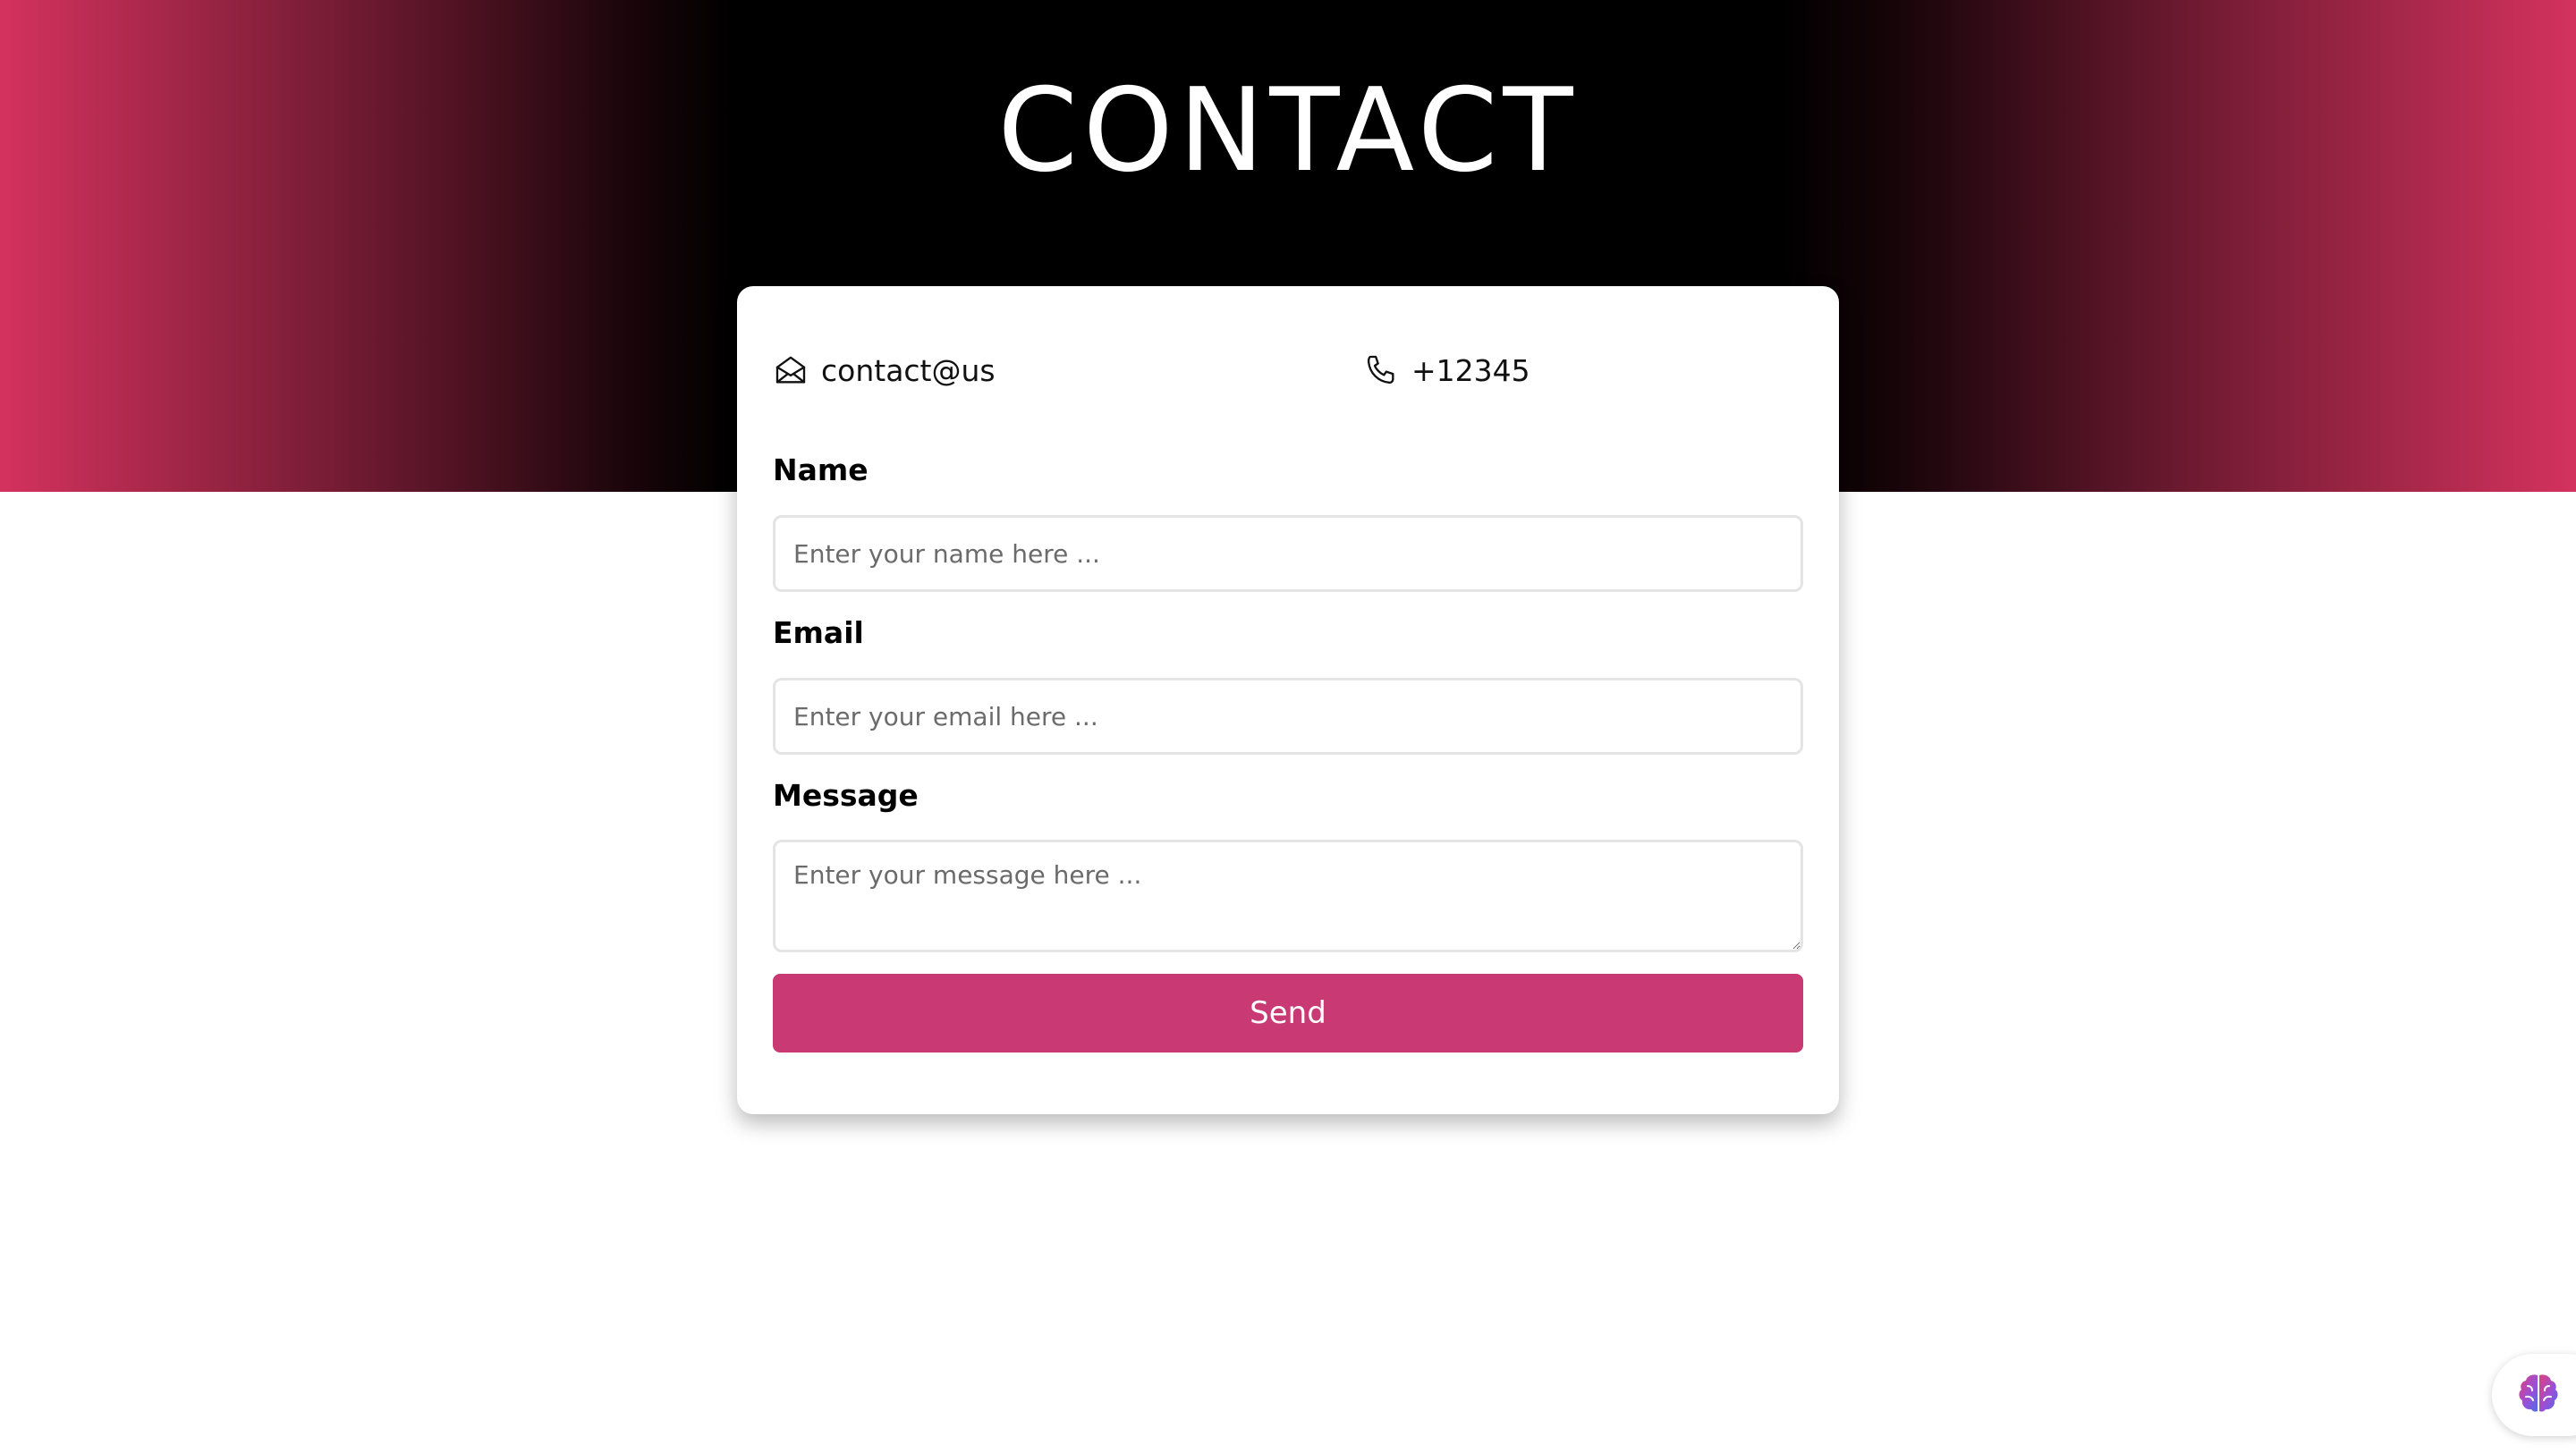 This screenshot has height=1454, width=2576. I want to click on brain-icon, so click(2538, 1395).